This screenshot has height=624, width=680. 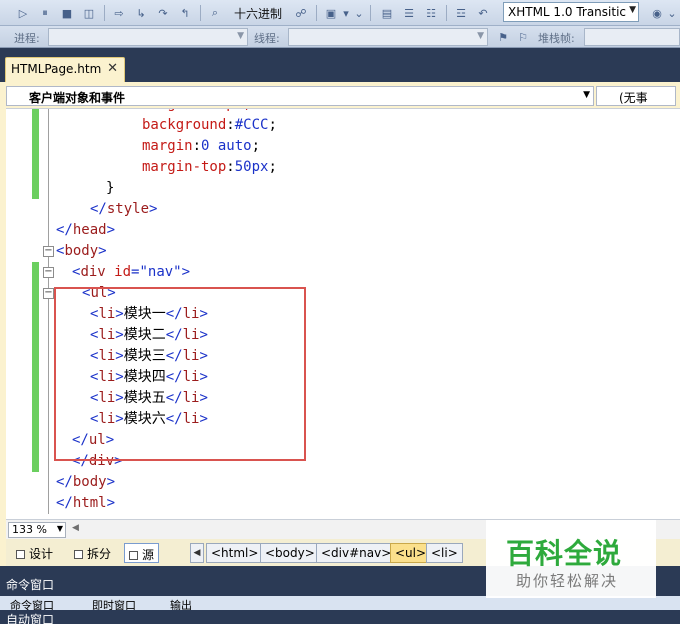 What do you see at coordinates (636, 104) in the screenshot?
I see `events-combo: (无事件)` at bounding box center [636, 104].